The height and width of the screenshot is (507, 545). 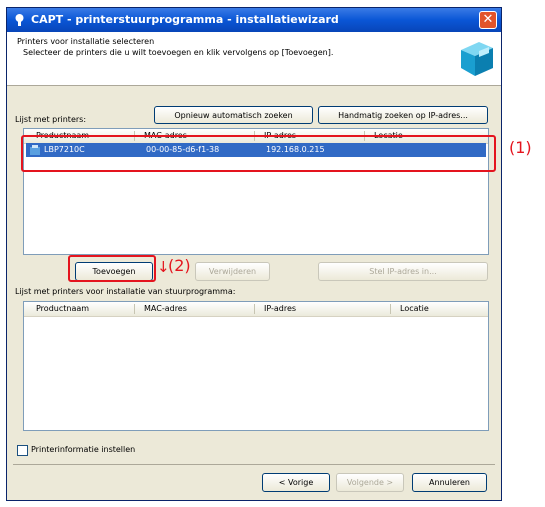 I want to click on col-ip: IP-adres, so click(x=280, y=308).